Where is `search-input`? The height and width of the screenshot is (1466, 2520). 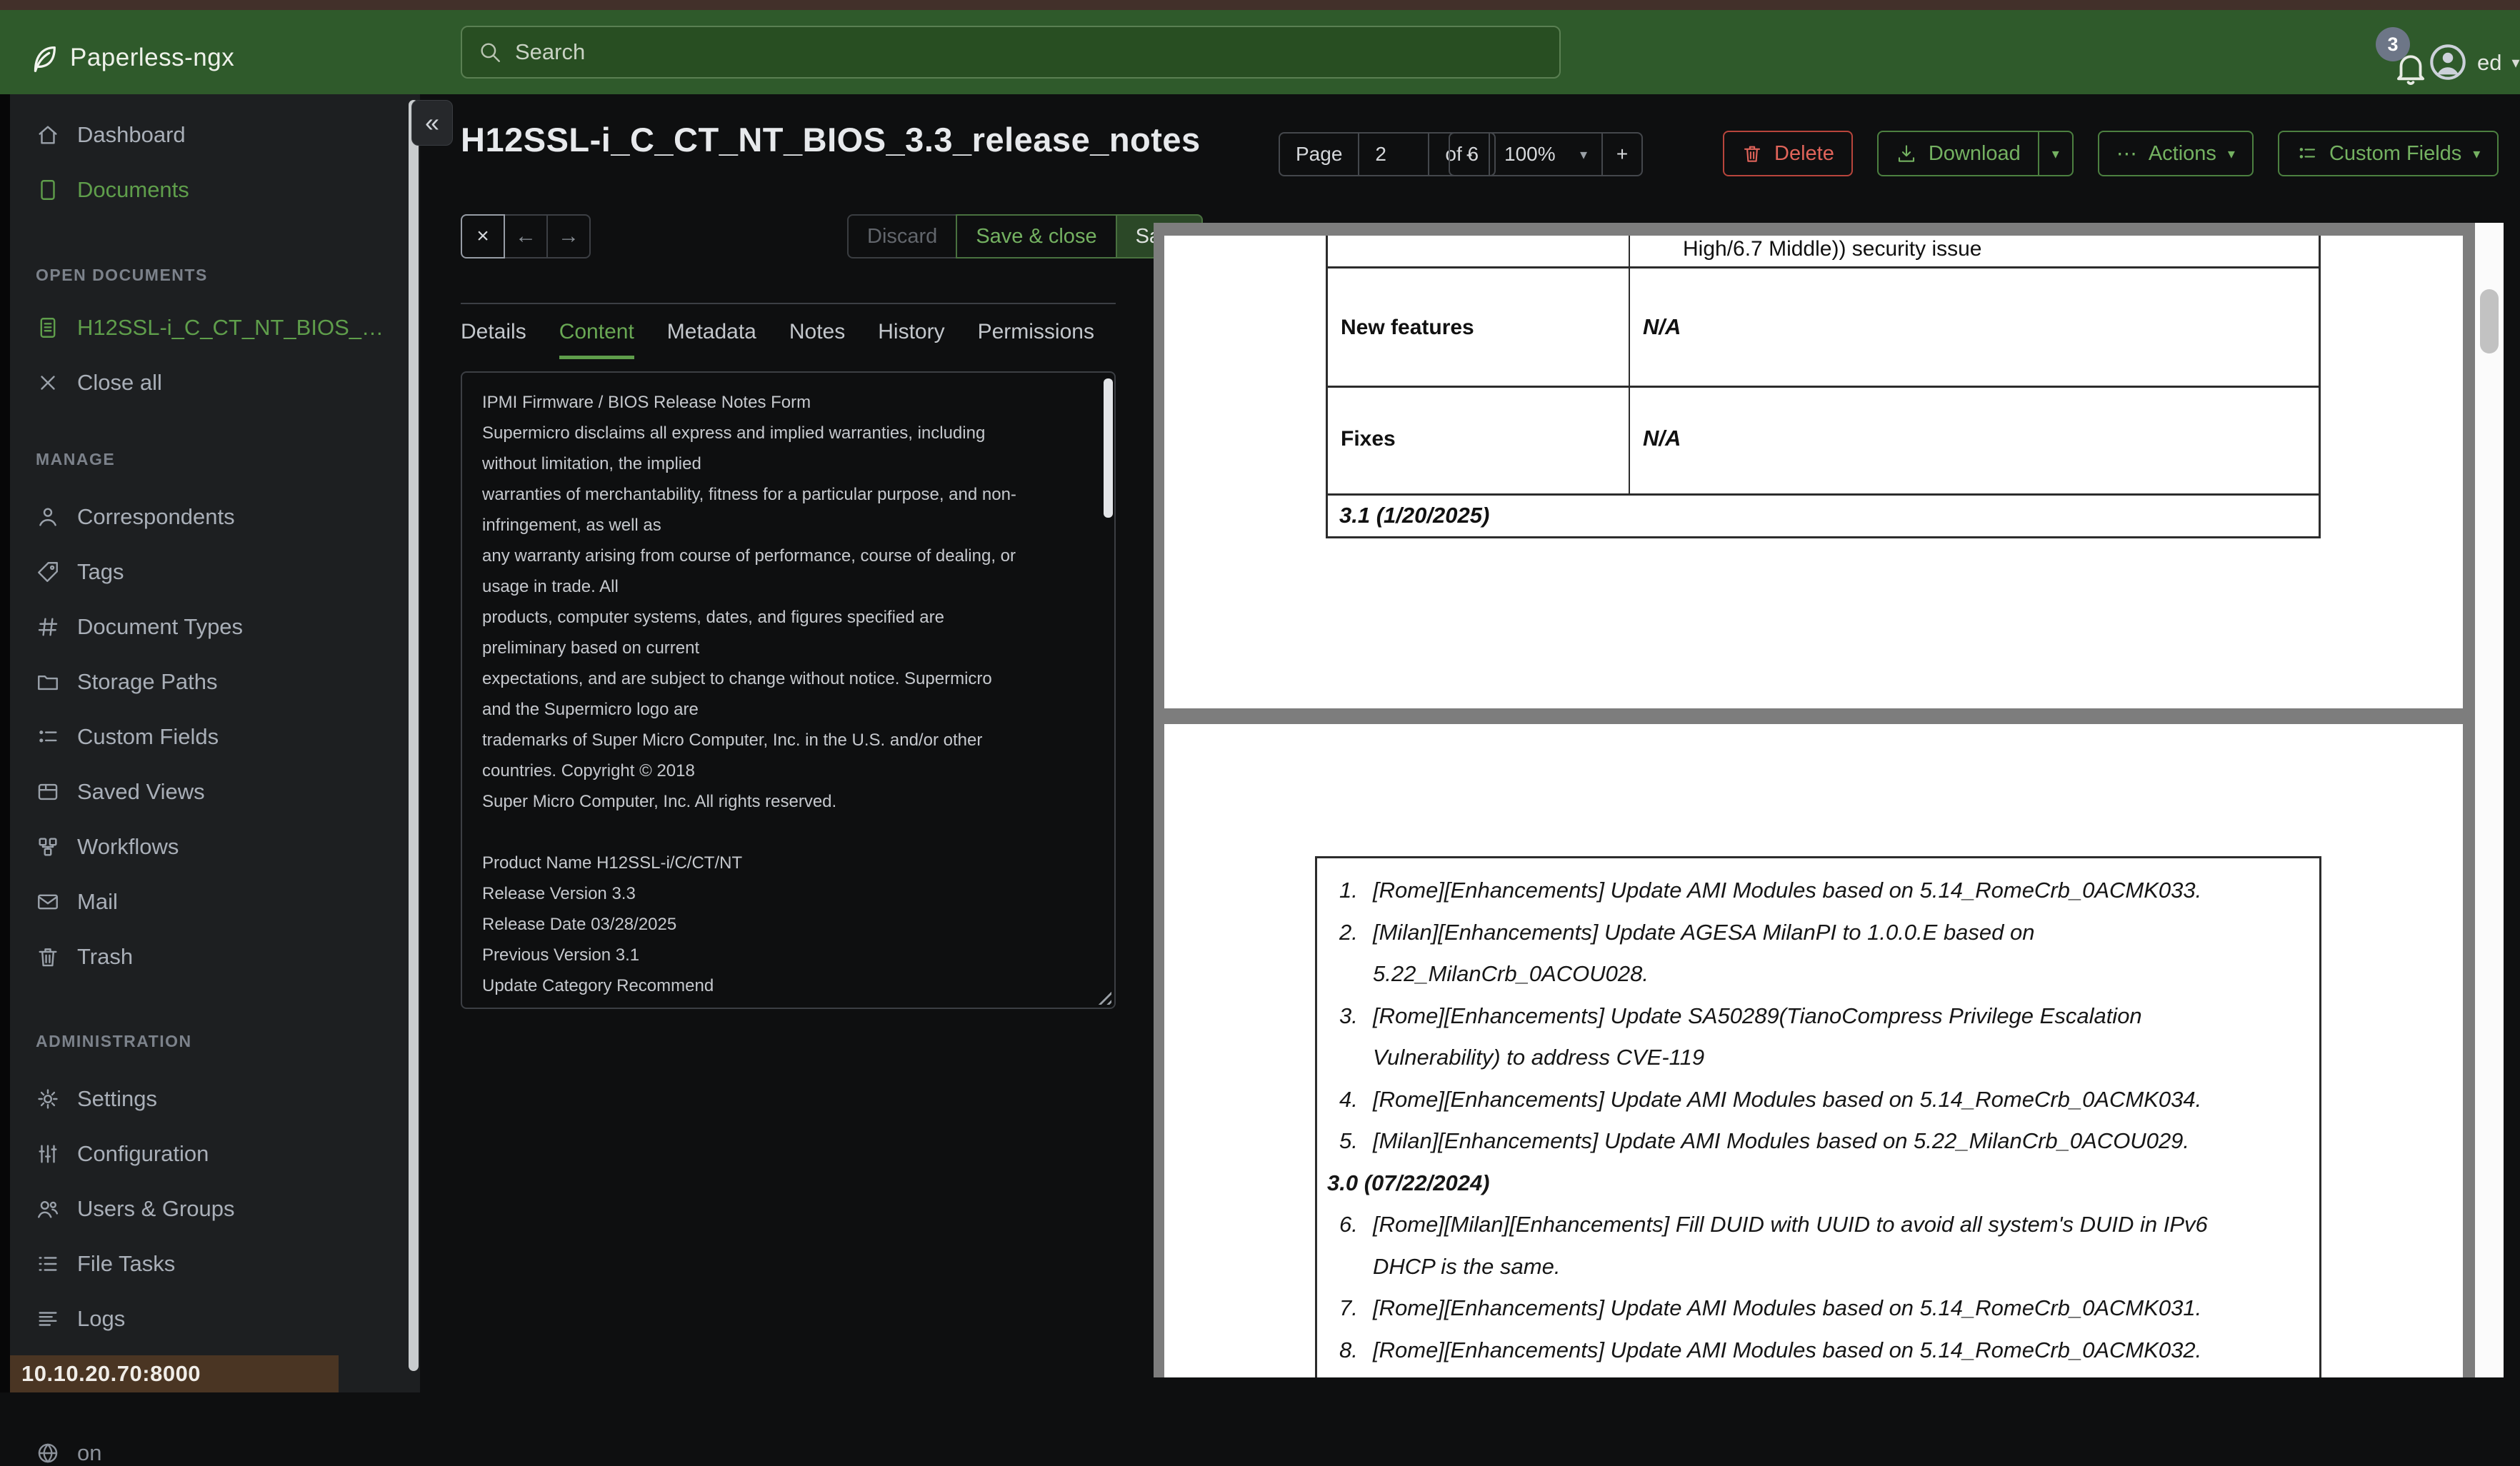
search-input is located at coordinates (1029, 52).